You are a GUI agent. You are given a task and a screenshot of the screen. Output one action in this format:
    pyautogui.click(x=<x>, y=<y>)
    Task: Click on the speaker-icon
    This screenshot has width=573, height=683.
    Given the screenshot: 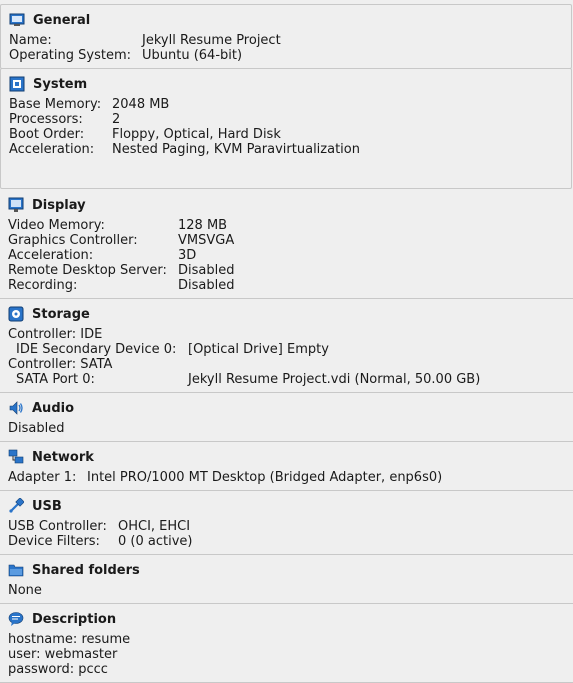 What is the action you would take?
    pyautogui.click(x=16, y=408)
    